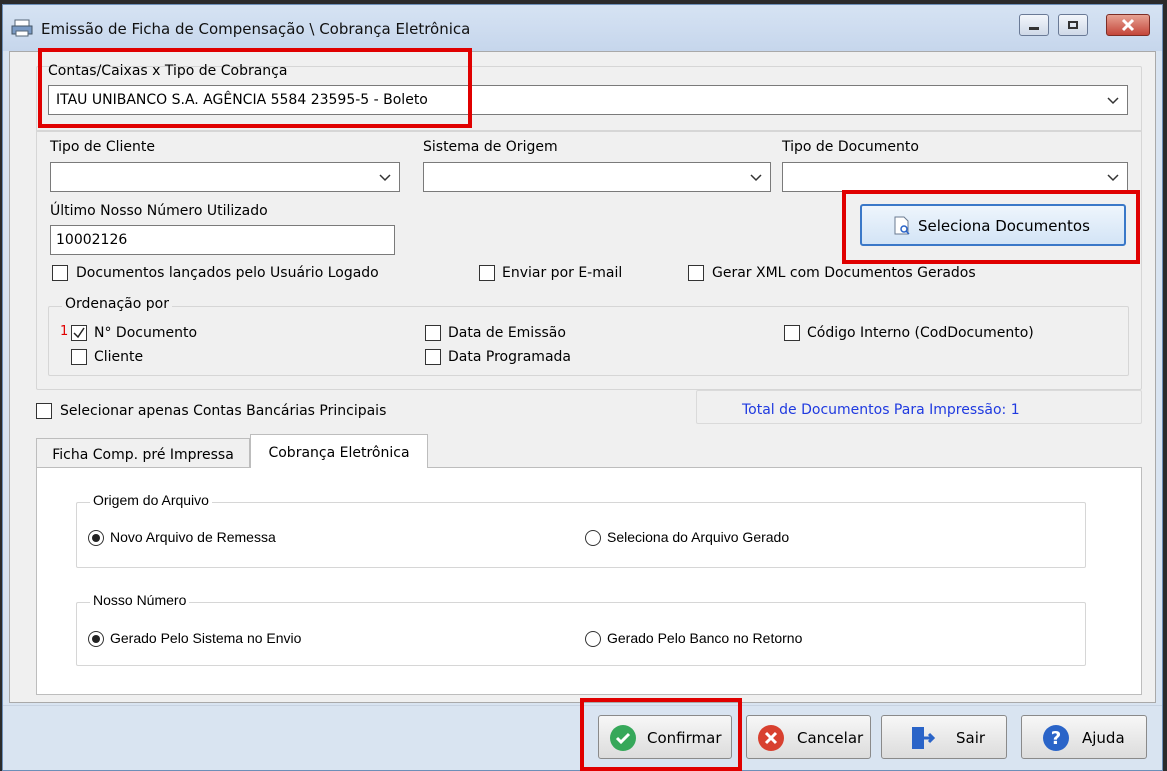 This screenshot has width=1167, height=771. Describe the element at coordinates (225, 177) in the screenshot. I see `tipo-cliente-combo` at that location.